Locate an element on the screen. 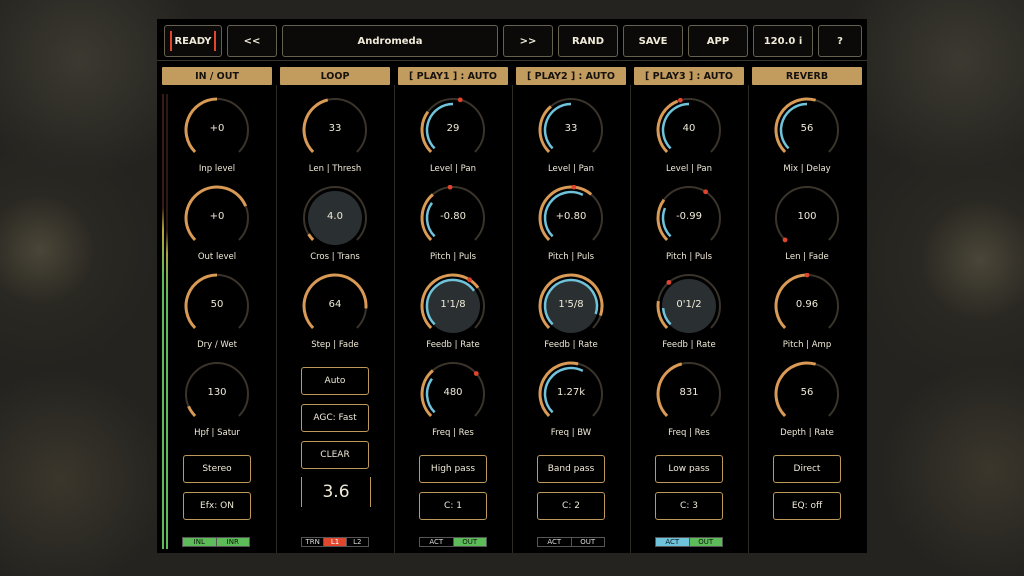  next-preset-button: >> is located at coordinates (528, 41).